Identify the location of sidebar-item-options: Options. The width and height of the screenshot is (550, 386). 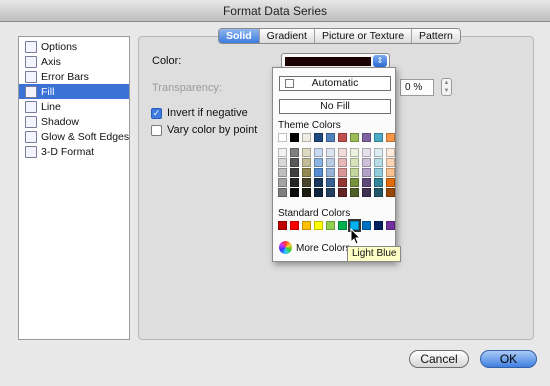
(74, 46).